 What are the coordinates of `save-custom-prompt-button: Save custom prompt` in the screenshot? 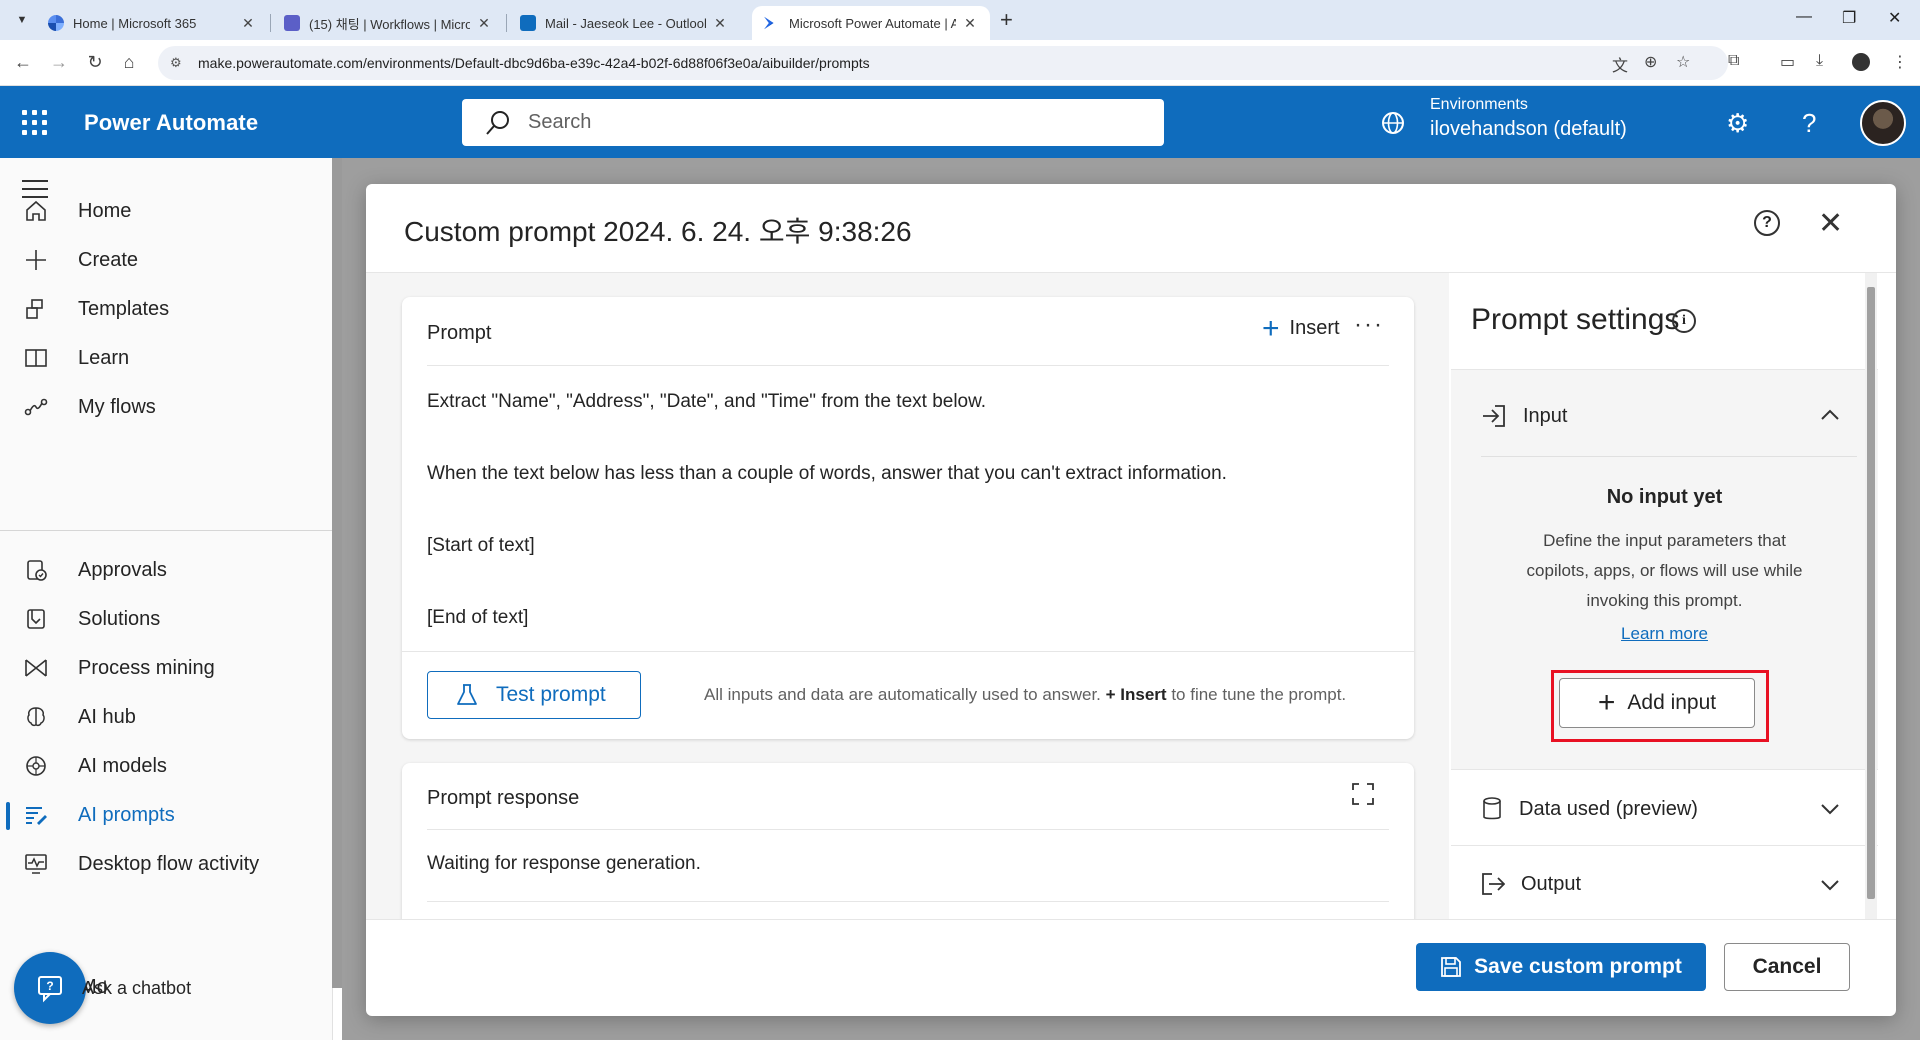 It's located at (1561, 967).